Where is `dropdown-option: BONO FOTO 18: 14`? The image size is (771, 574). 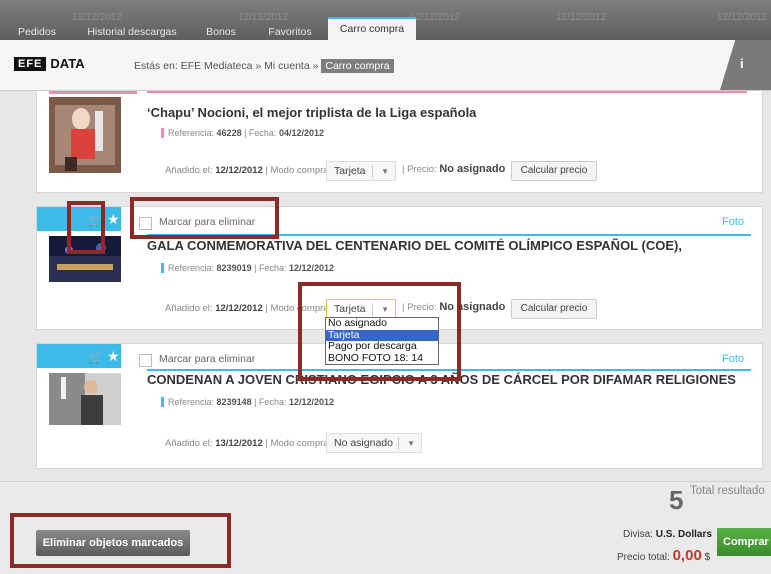 dropdown-option: BONO FOTO 18: 14 is located at coordinates (382, 358).